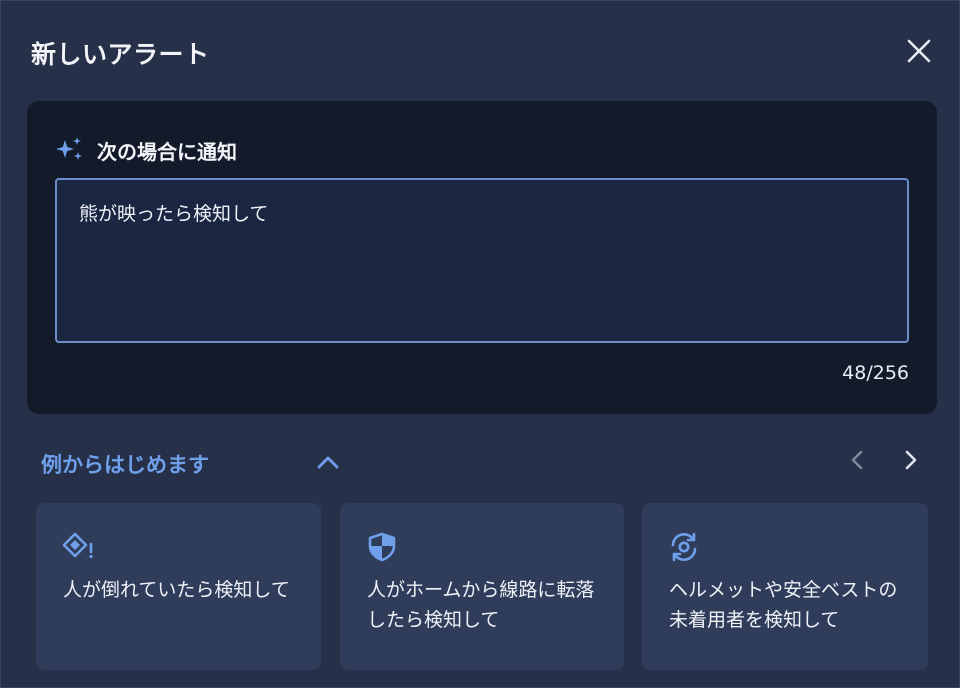 Image resolution: width=960 pixels, height=688 pixels. Describe the element at coordinates (684, 547) in the screenshot. I see `refresh-gear-icon` at that location.